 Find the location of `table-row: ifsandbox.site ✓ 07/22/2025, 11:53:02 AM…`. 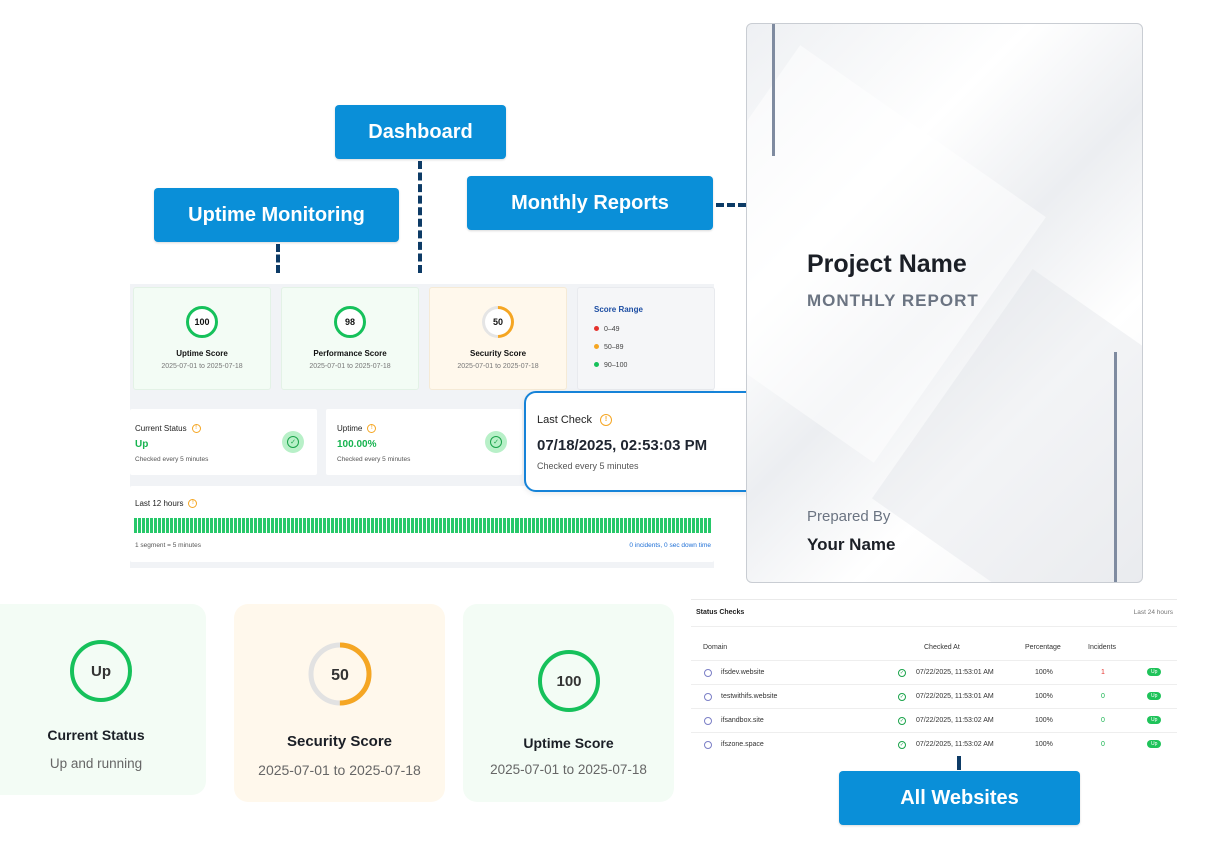

table-row: ifsandbox.site ✓ 07/22/2025, 11:53:02 AM… is located at coordinates (934, 720).